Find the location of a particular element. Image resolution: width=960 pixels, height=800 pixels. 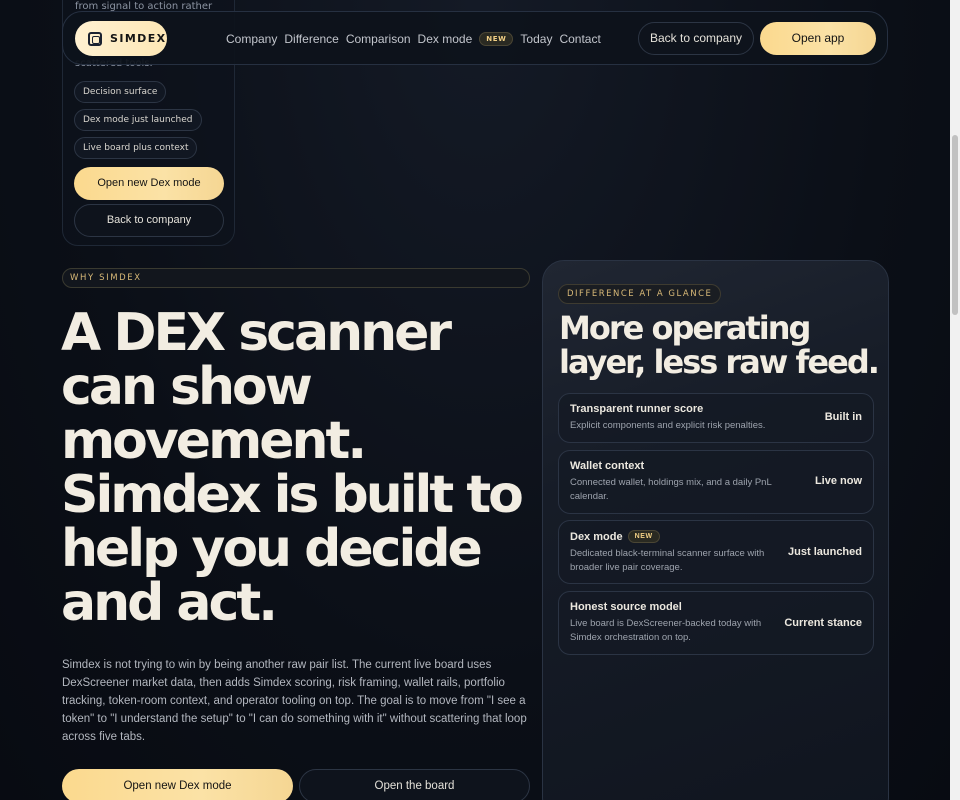

row-status: Just launched is located at coordinates (825, 552).